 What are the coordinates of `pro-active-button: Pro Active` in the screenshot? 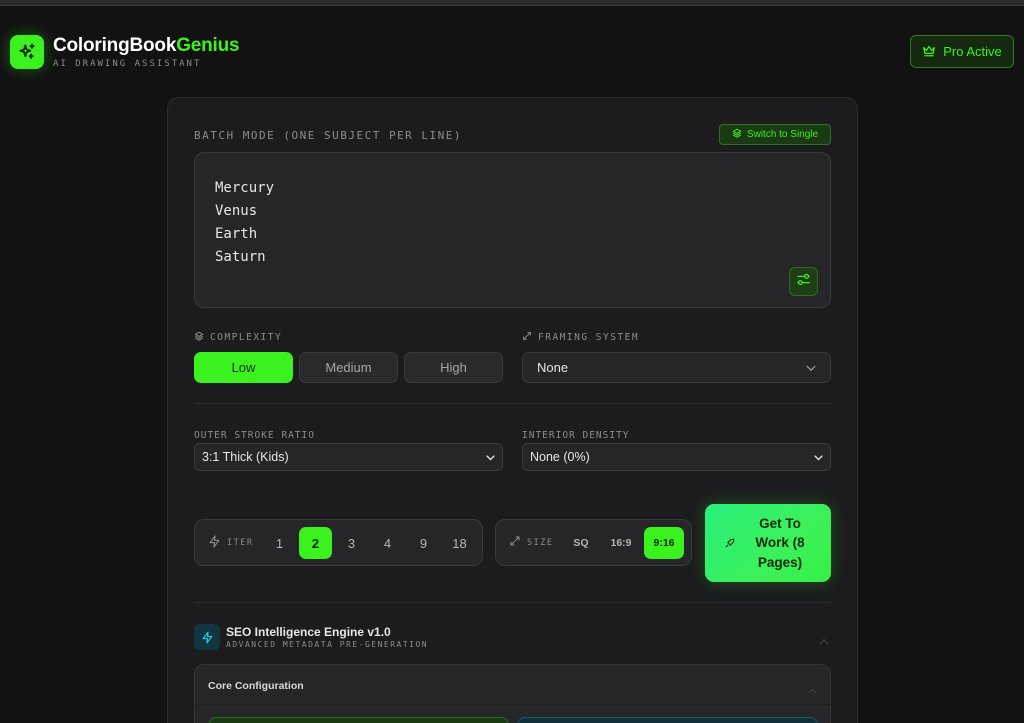 It's located at (962, 51).